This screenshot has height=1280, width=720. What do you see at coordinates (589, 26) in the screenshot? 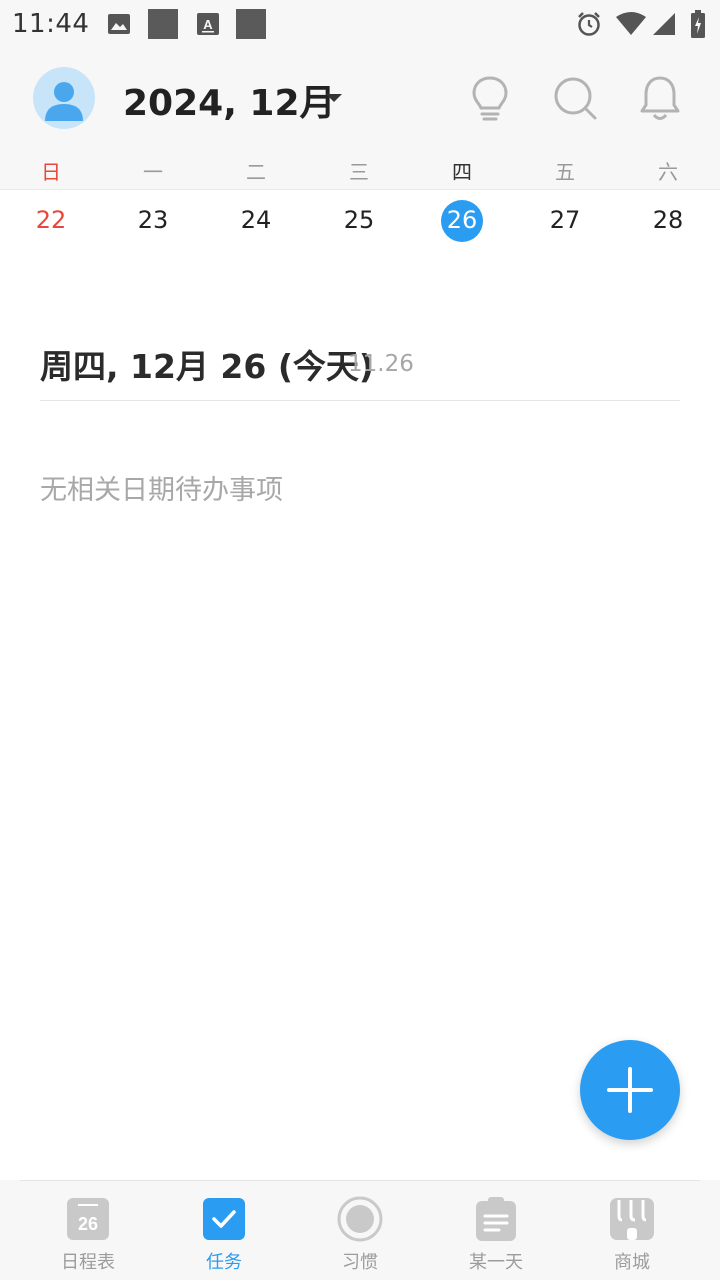
I see `alarm-icon` at bounding box center [589, 26].